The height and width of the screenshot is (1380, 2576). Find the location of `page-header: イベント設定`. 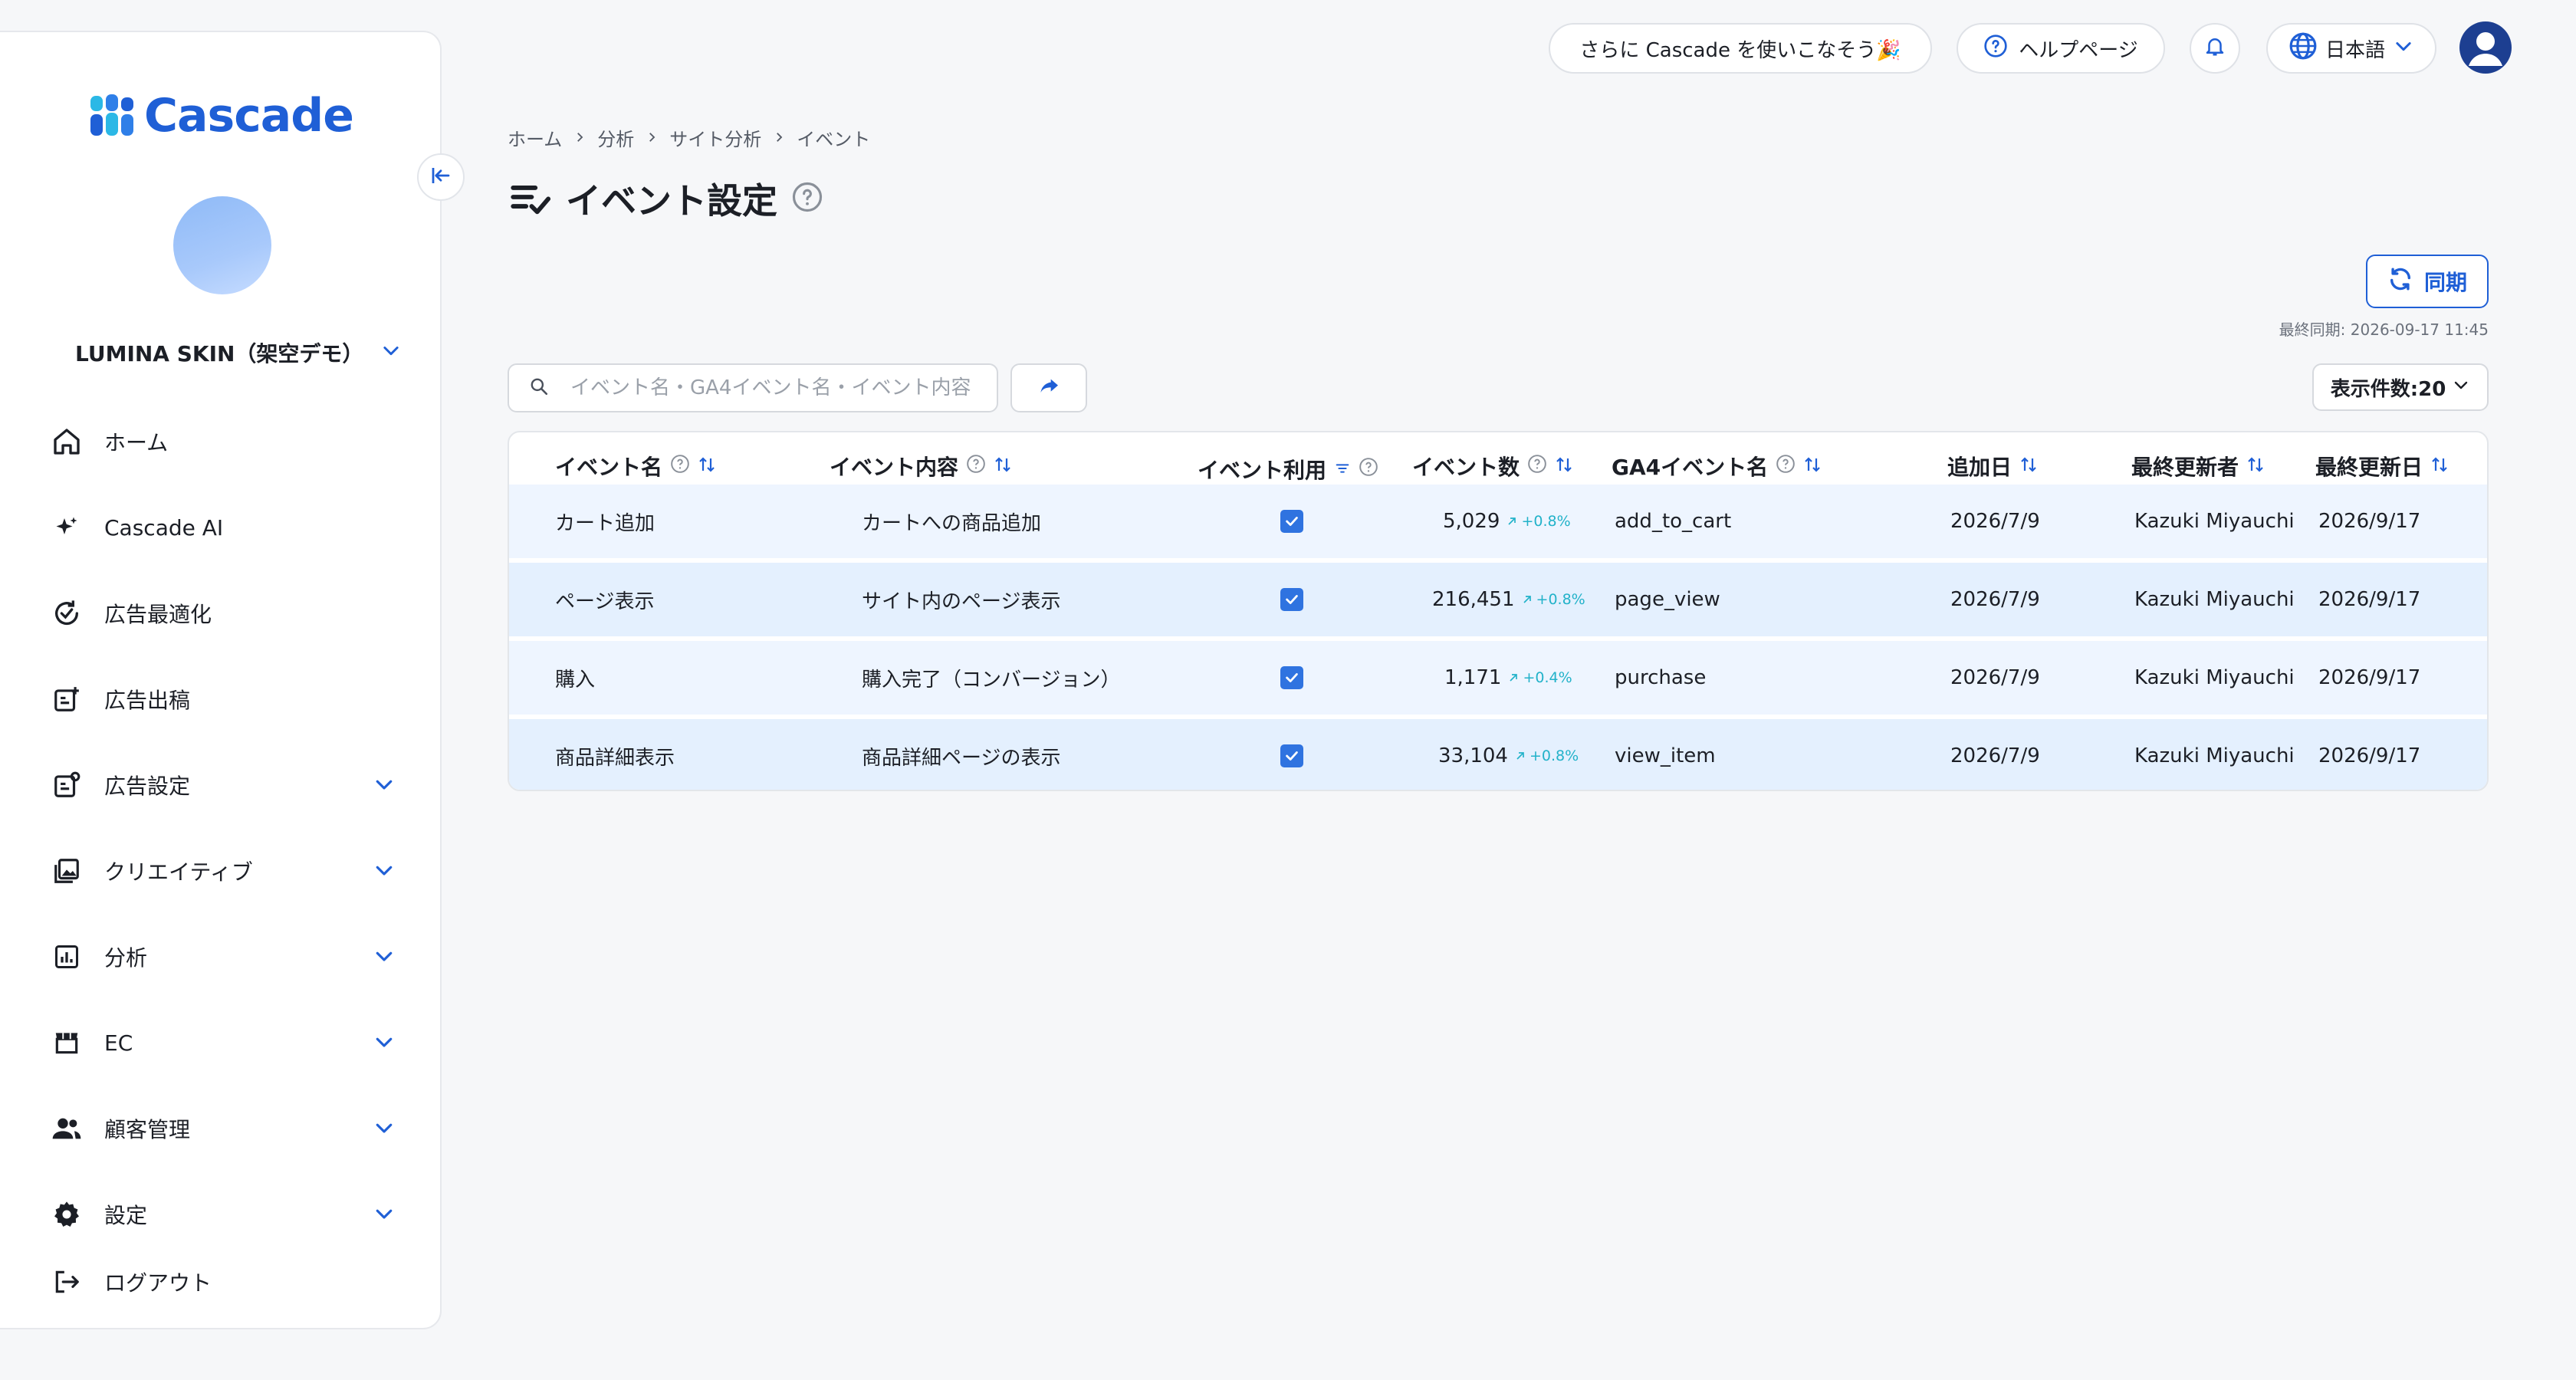

page-header: イベント設定 is located at coordinates (666, 199).